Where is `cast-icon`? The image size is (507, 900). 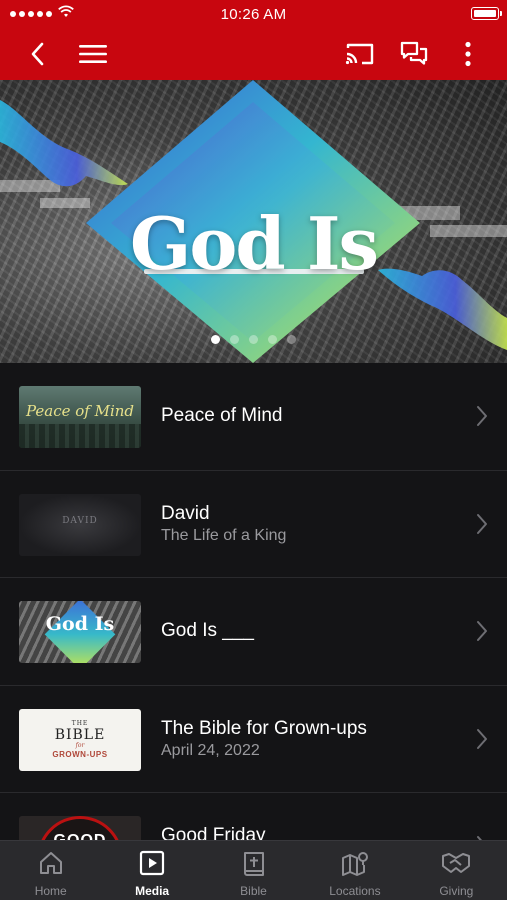 cast-icon is located at coordinates (359, 54).